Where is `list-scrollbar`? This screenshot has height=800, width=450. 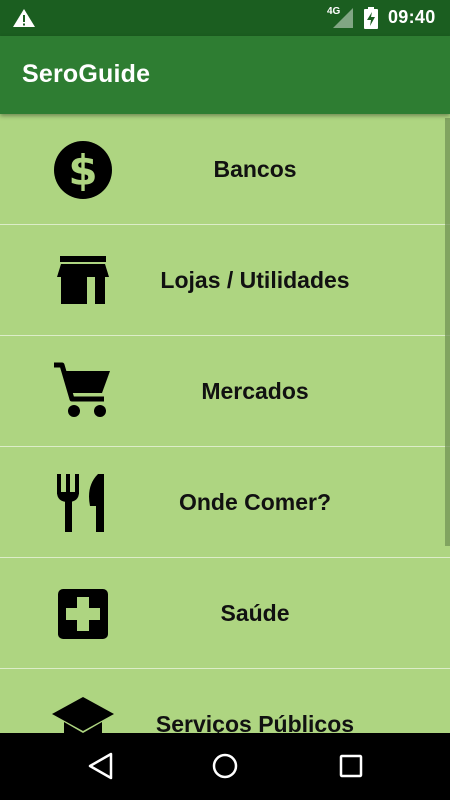
list-scrollbar is located at coordinates (447, 332).